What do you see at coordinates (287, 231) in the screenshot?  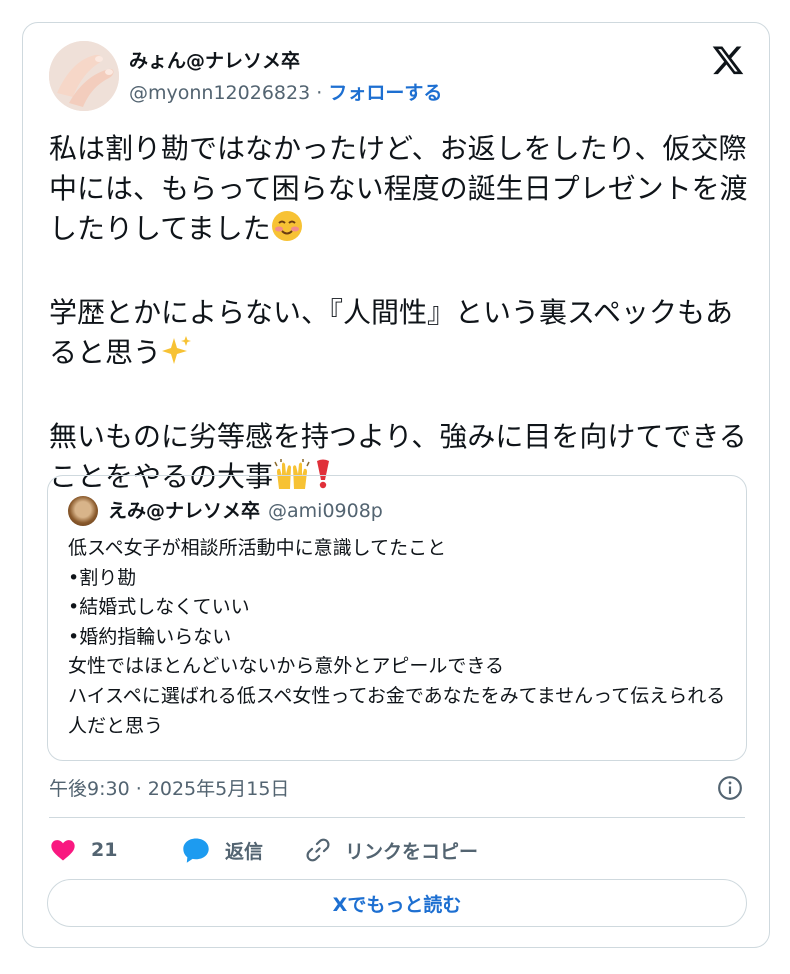 I see `smiling-face-blush-icon` at bounding box center [287, 231].